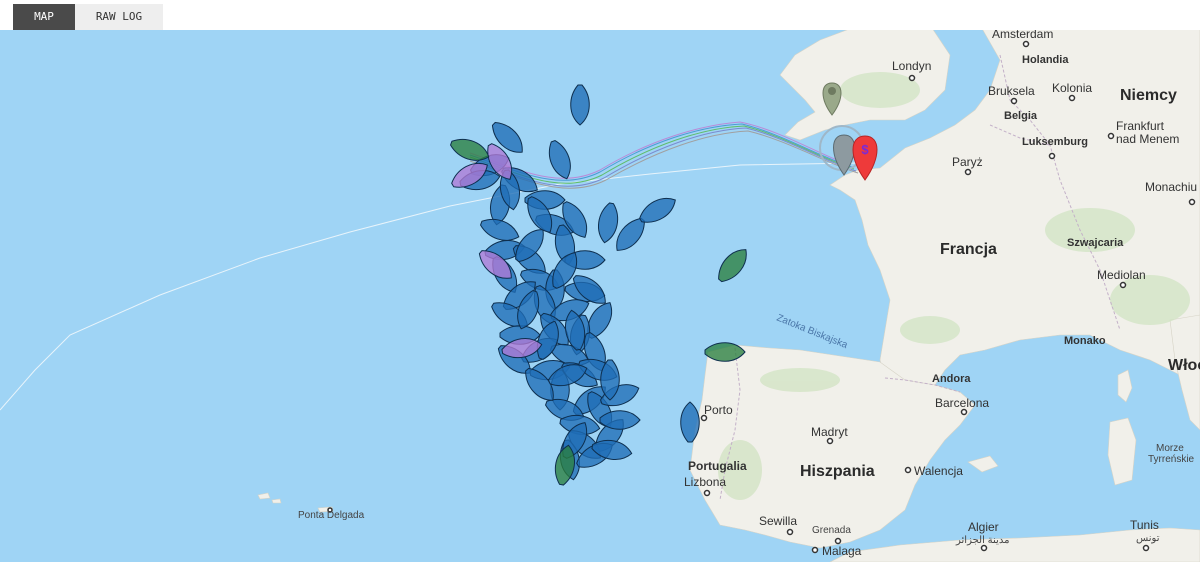 This screenshot has height=562, width=1200. I want to click on label-ponta-delgada: Ponta Delgada, so click(331, 515).